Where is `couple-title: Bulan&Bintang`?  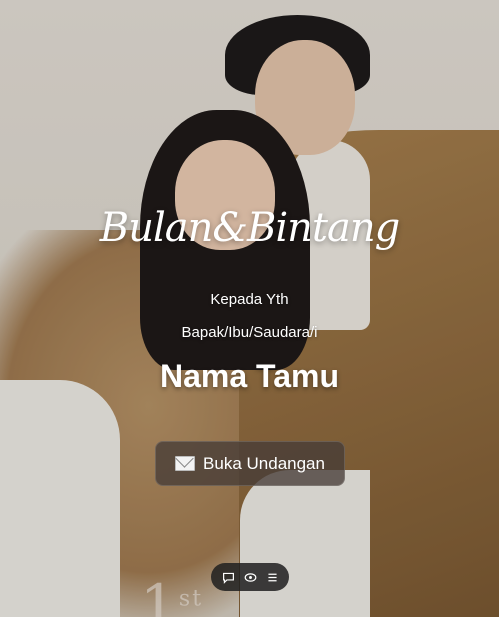
couple-title: Bulan&Bintang is located at coordinates (249, 228).